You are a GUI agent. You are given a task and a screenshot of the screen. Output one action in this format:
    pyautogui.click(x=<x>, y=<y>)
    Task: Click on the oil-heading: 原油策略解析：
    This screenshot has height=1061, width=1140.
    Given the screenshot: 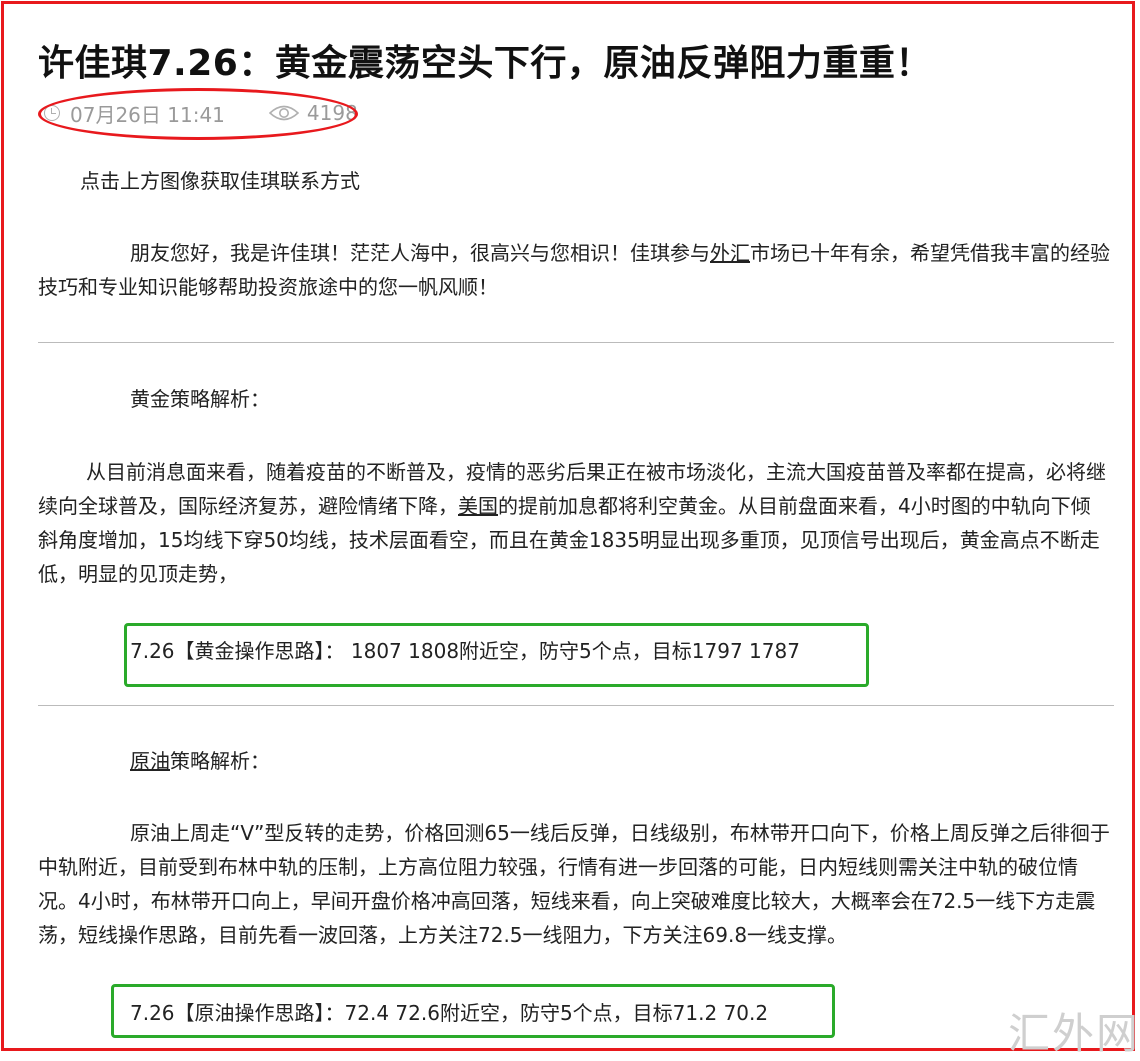 What is the action you would take?
    pyautogui.click(x=200, y=761)
    